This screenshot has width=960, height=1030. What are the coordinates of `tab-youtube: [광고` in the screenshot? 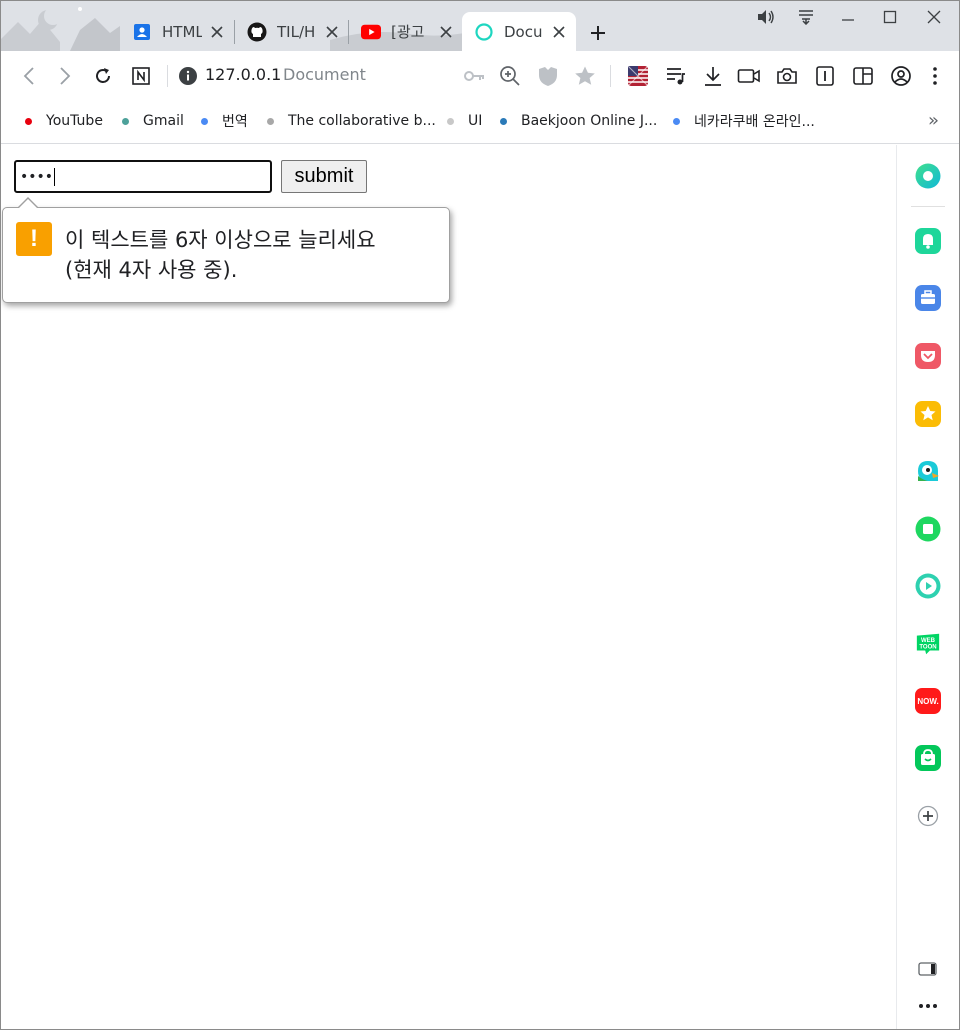 It's located at (402, 31).